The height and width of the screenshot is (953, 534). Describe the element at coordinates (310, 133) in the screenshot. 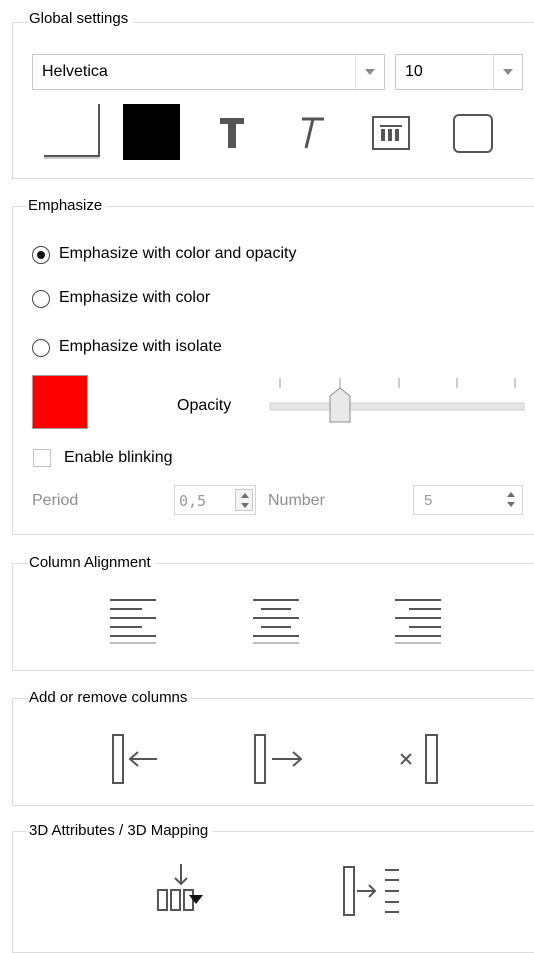

I see `italic-text-icon` at that location.